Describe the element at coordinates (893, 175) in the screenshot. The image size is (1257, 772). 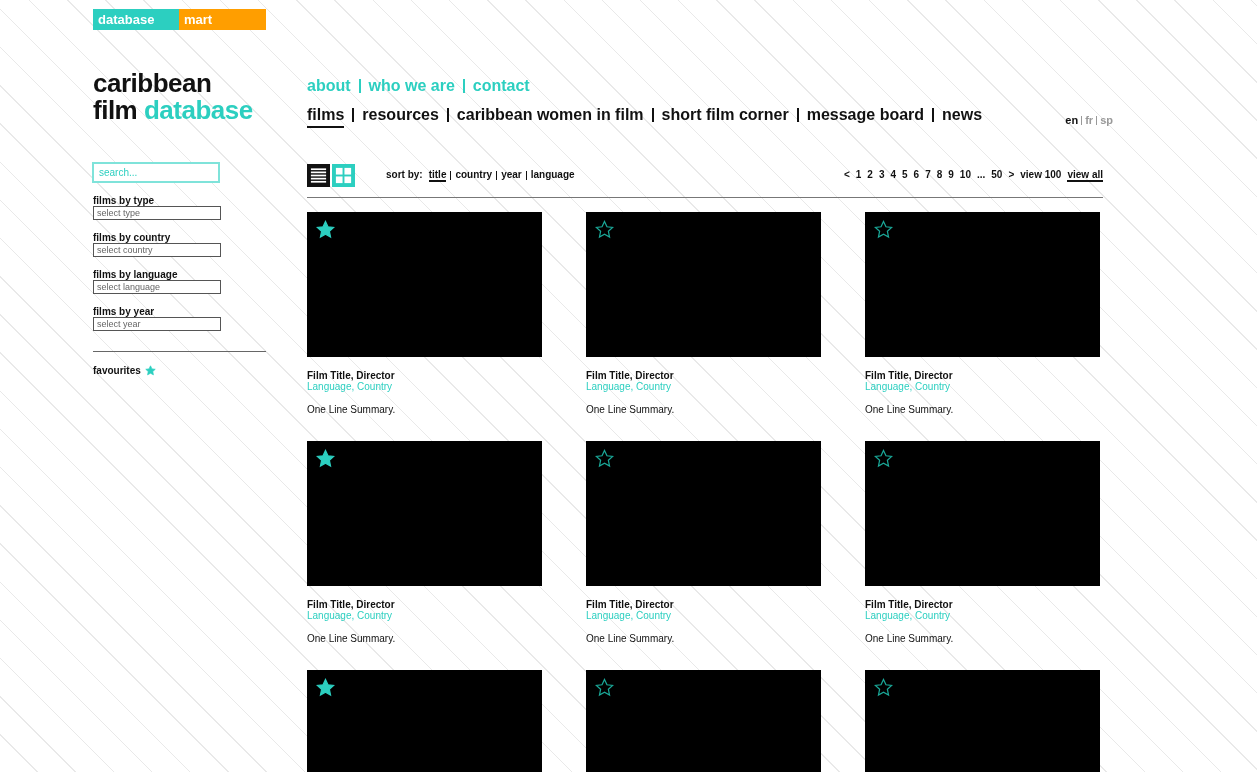
I see `pagination-link: 4` at that location.